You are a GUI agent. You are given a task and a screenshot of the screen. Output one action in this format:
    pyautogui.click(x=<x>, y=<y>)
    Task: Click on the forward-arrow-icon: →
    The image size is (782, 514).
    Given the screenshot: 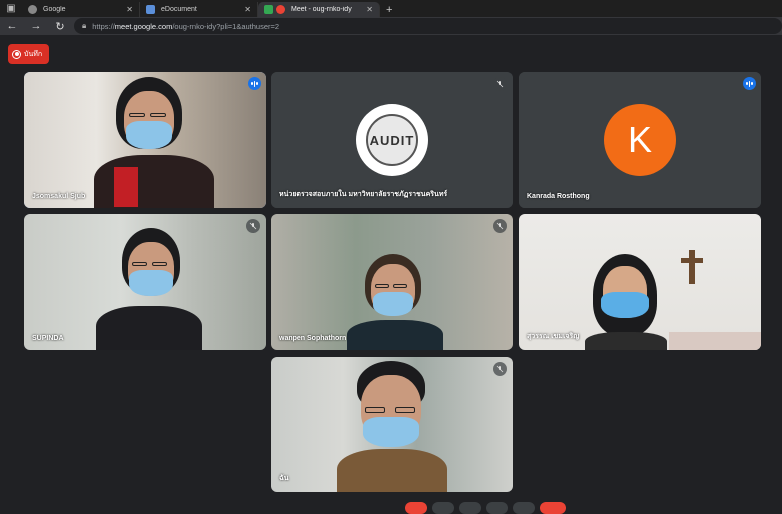 What is the action you would take?
    pyautogui.click(x=36, y=26)
    